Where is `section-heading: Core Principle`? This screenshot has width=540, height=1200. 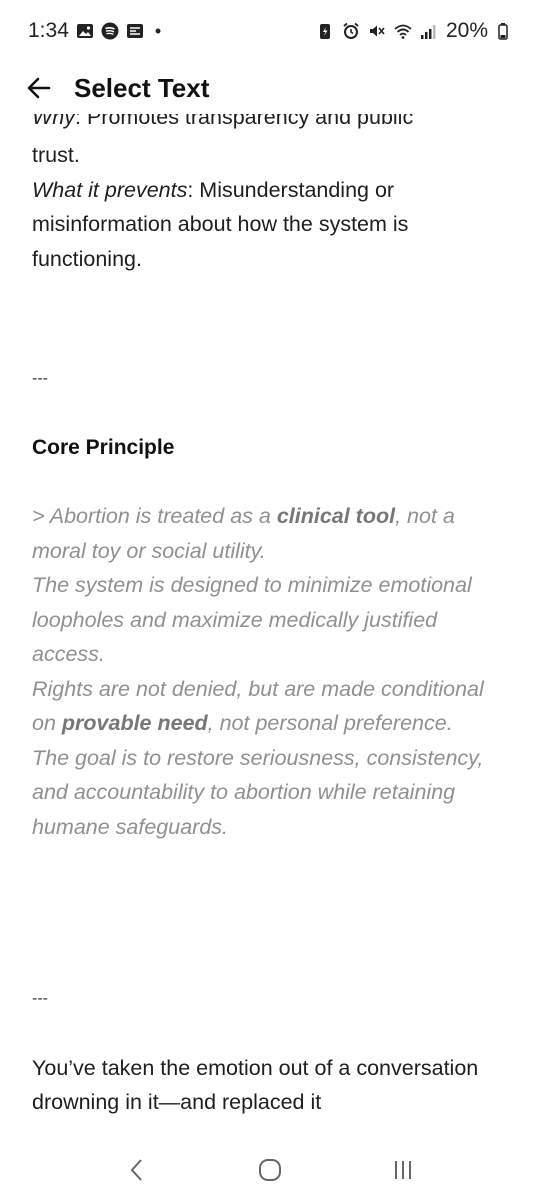
section-heading: Core Principle is located at coordinates (103, 447).